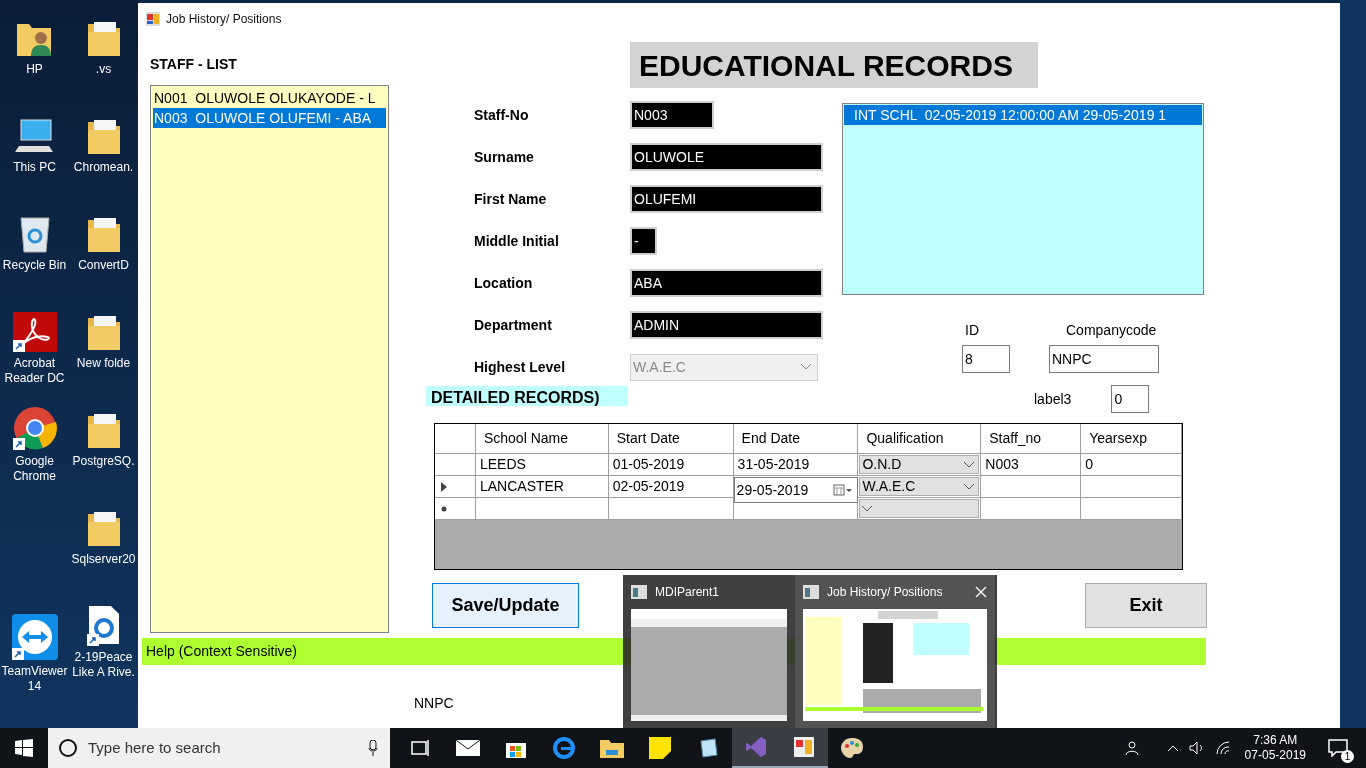 The width and height of the screenshot is (1366, 768). I want to click on desktop-icon-label: Recycle Bin, so click(34, 265).